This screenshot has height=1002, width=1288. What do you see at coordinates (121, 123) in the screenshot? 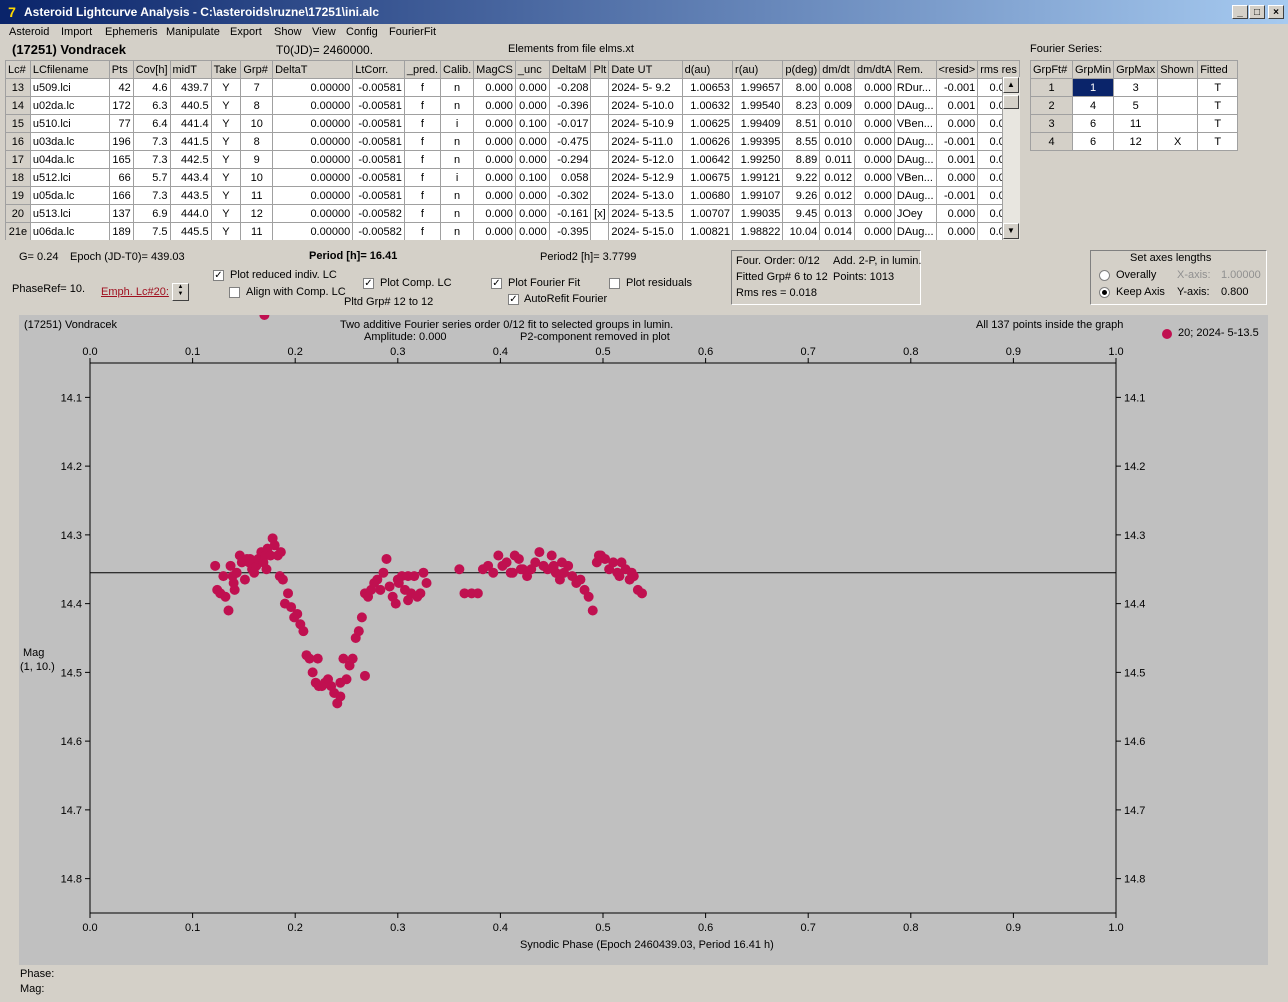
I see `lc-cell: 77` at bounding box center [121, 123].